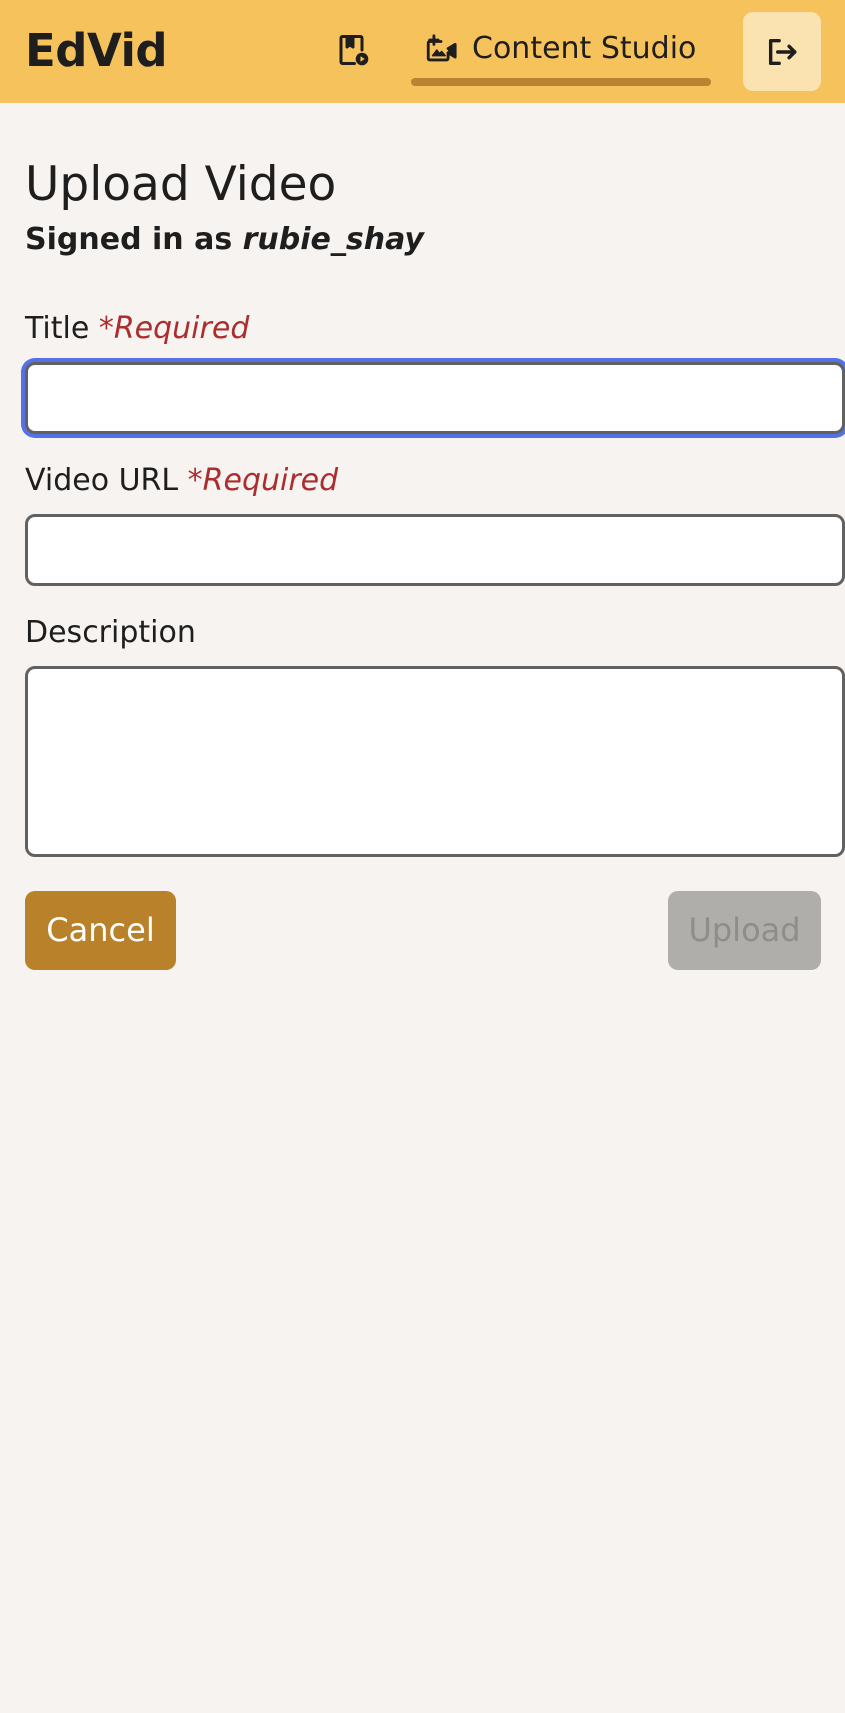  Describe the element at coordinates (174, 328) in the screenshot. I see `title-required-marker: *Required` at that location.